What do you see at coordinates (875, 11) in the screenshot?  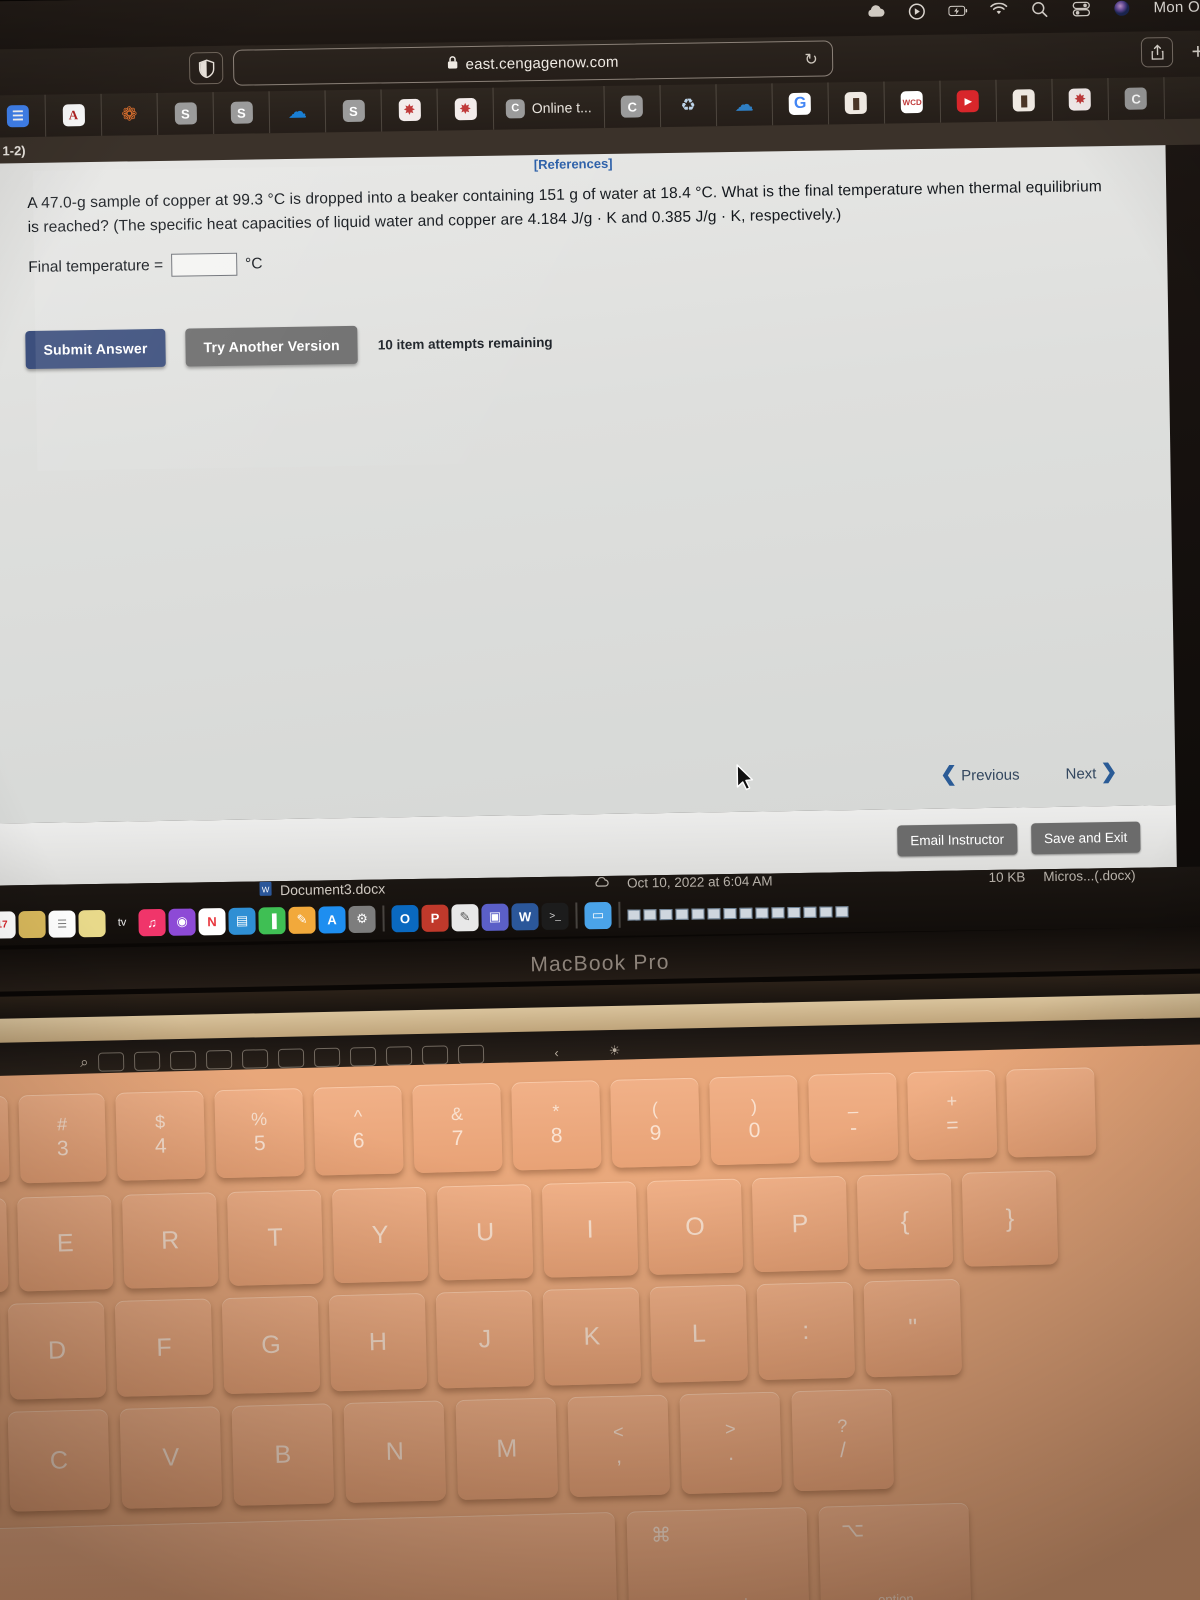 I see `cloud-icon` at bounding box center [875, 11].